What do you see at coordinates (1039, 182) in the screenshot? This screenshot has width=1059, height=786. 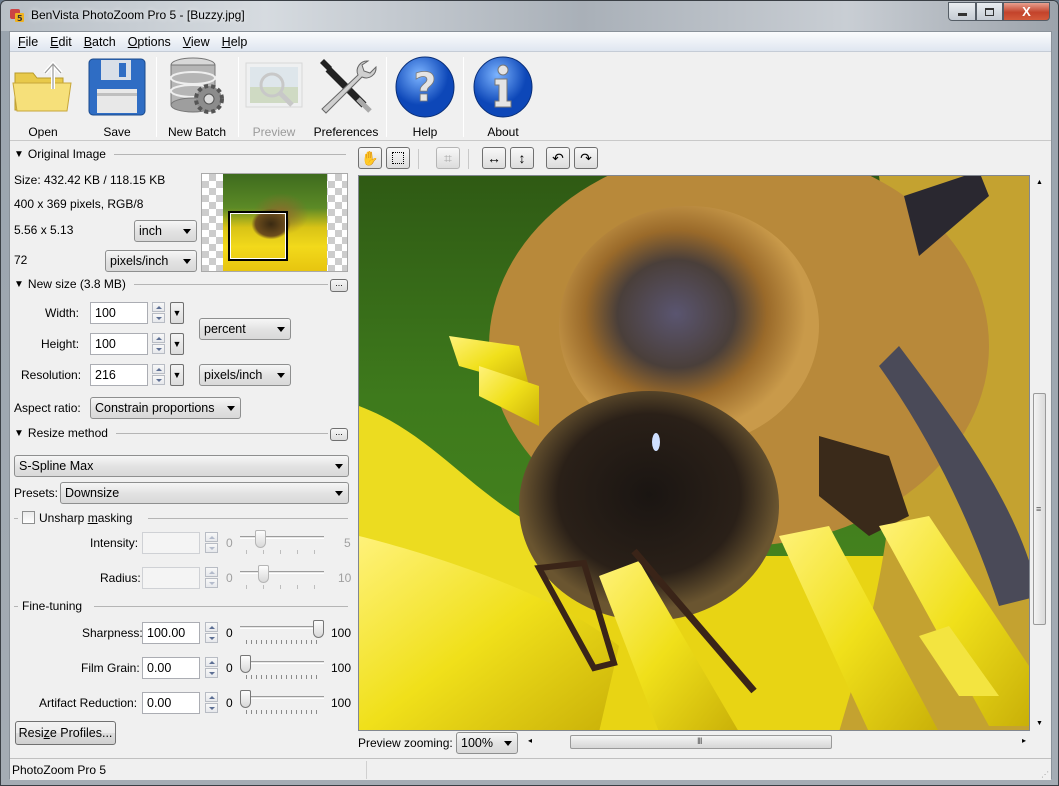 I see `scroll-up-arrow-icon: ▲` at bounding box center [1039, 182].